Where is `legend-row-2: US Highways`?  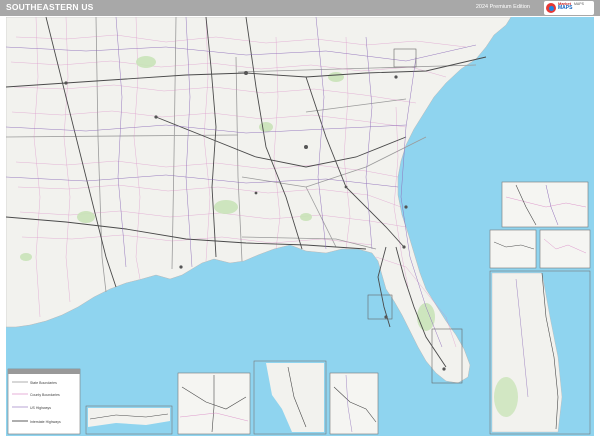
legend-row-2: US Highways is located at coordinates (40, 408).